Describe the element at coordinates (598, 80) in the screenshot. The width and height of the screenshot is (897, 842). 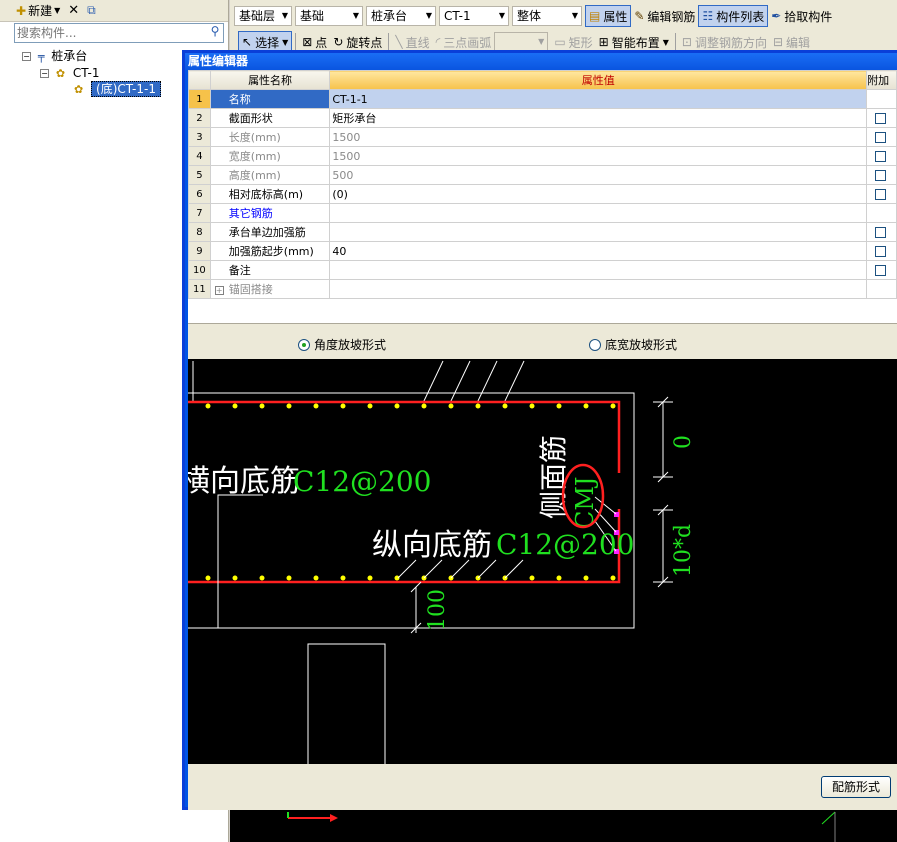
I see `property-value-header: 属性值` at that location.